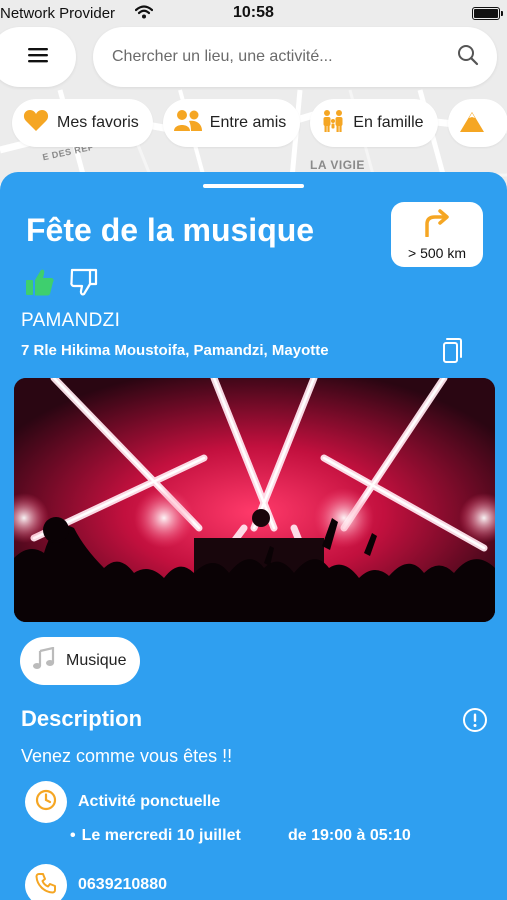 Image resolution: width=507 pixels, height=900 pixels. Describe the element at coordinates (187, 123) in the screenshot. I see `friends-icon` at that location.